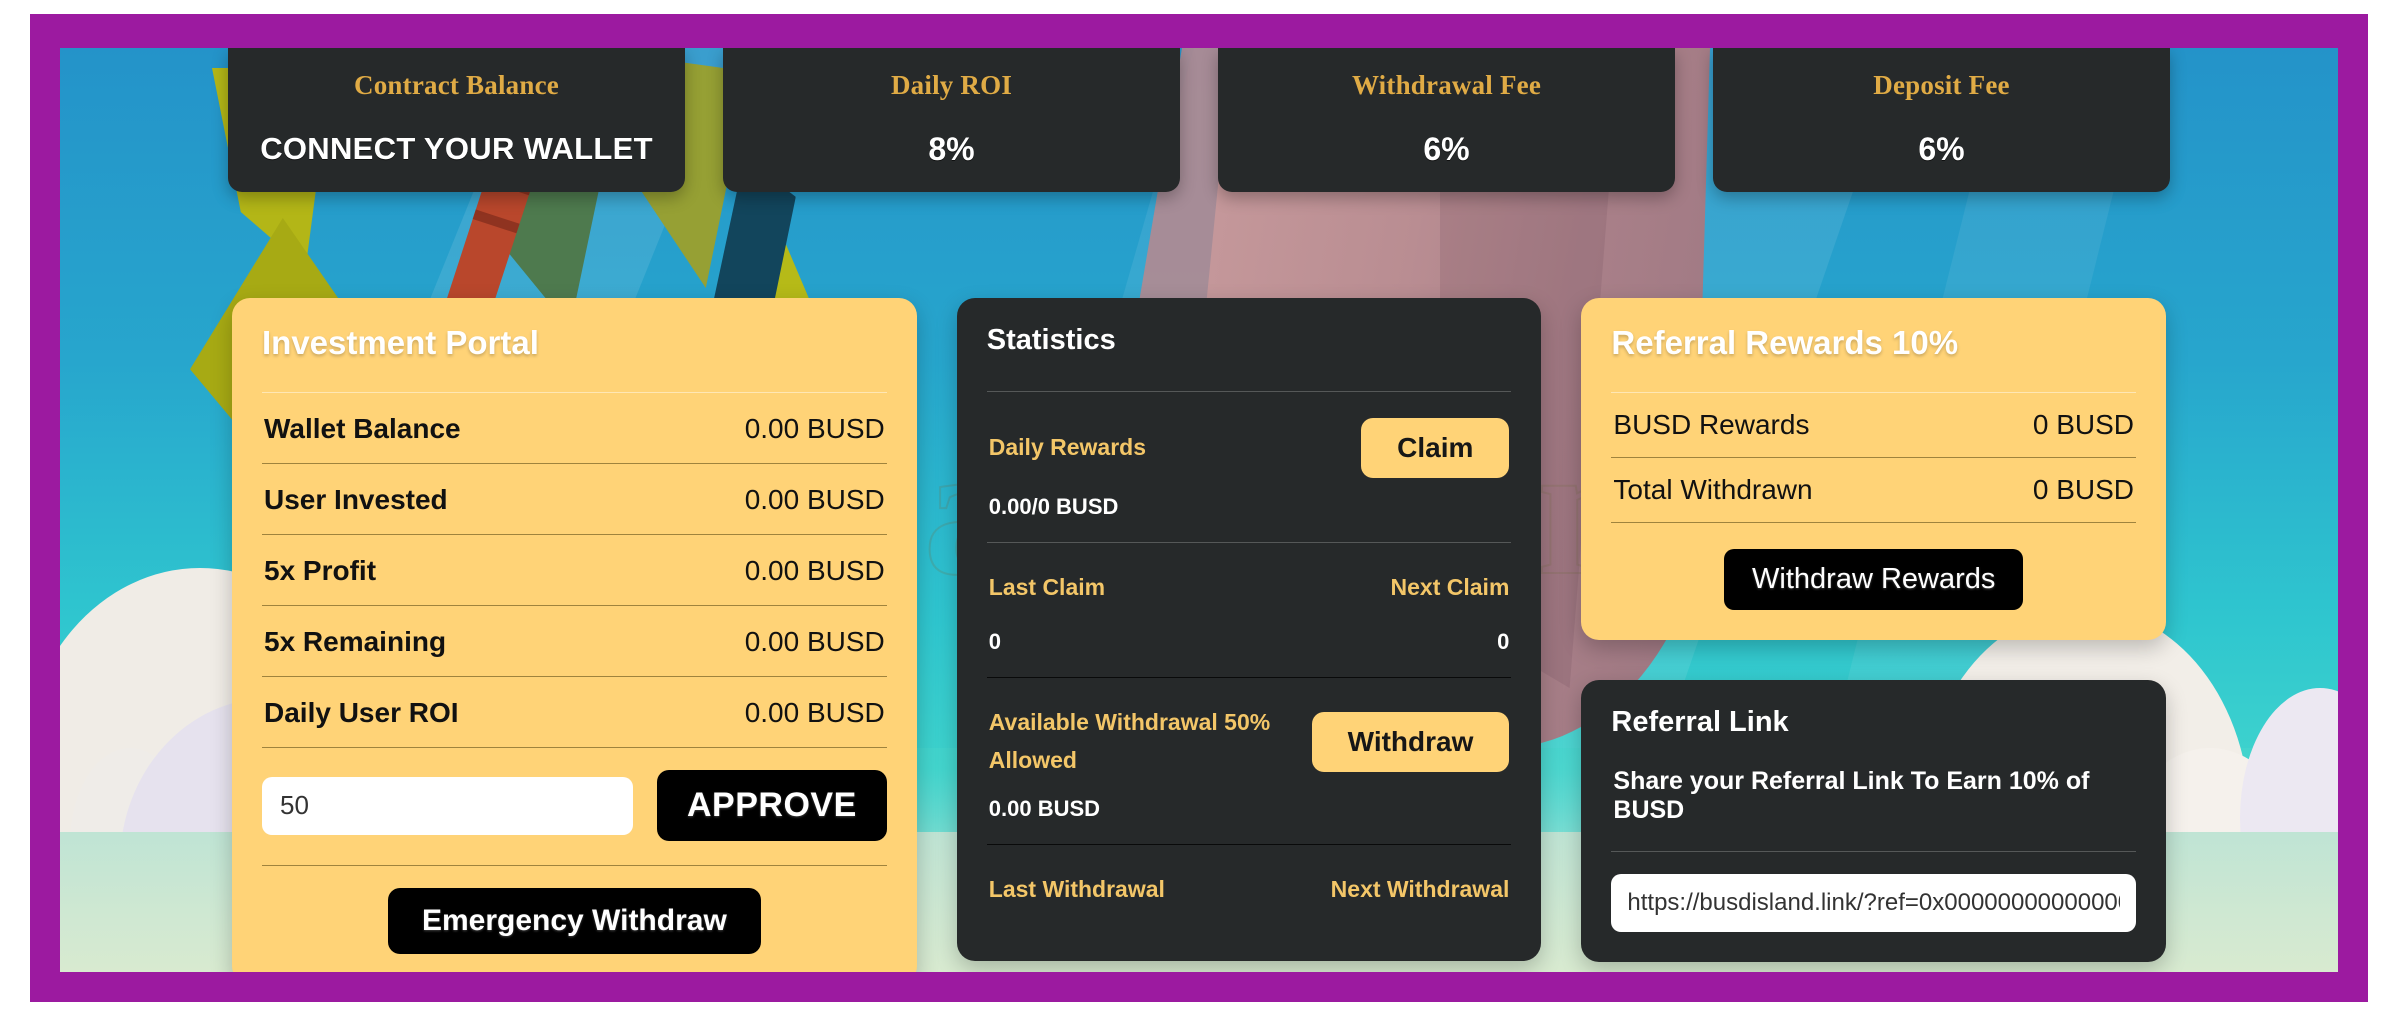 The image size is (2400, 1016). Describe the element at coordinates (456, 120) in the screenshot. I see `stat-card-contract-balance: Contract Balance CONNECT YOUR WALLET` at that location.